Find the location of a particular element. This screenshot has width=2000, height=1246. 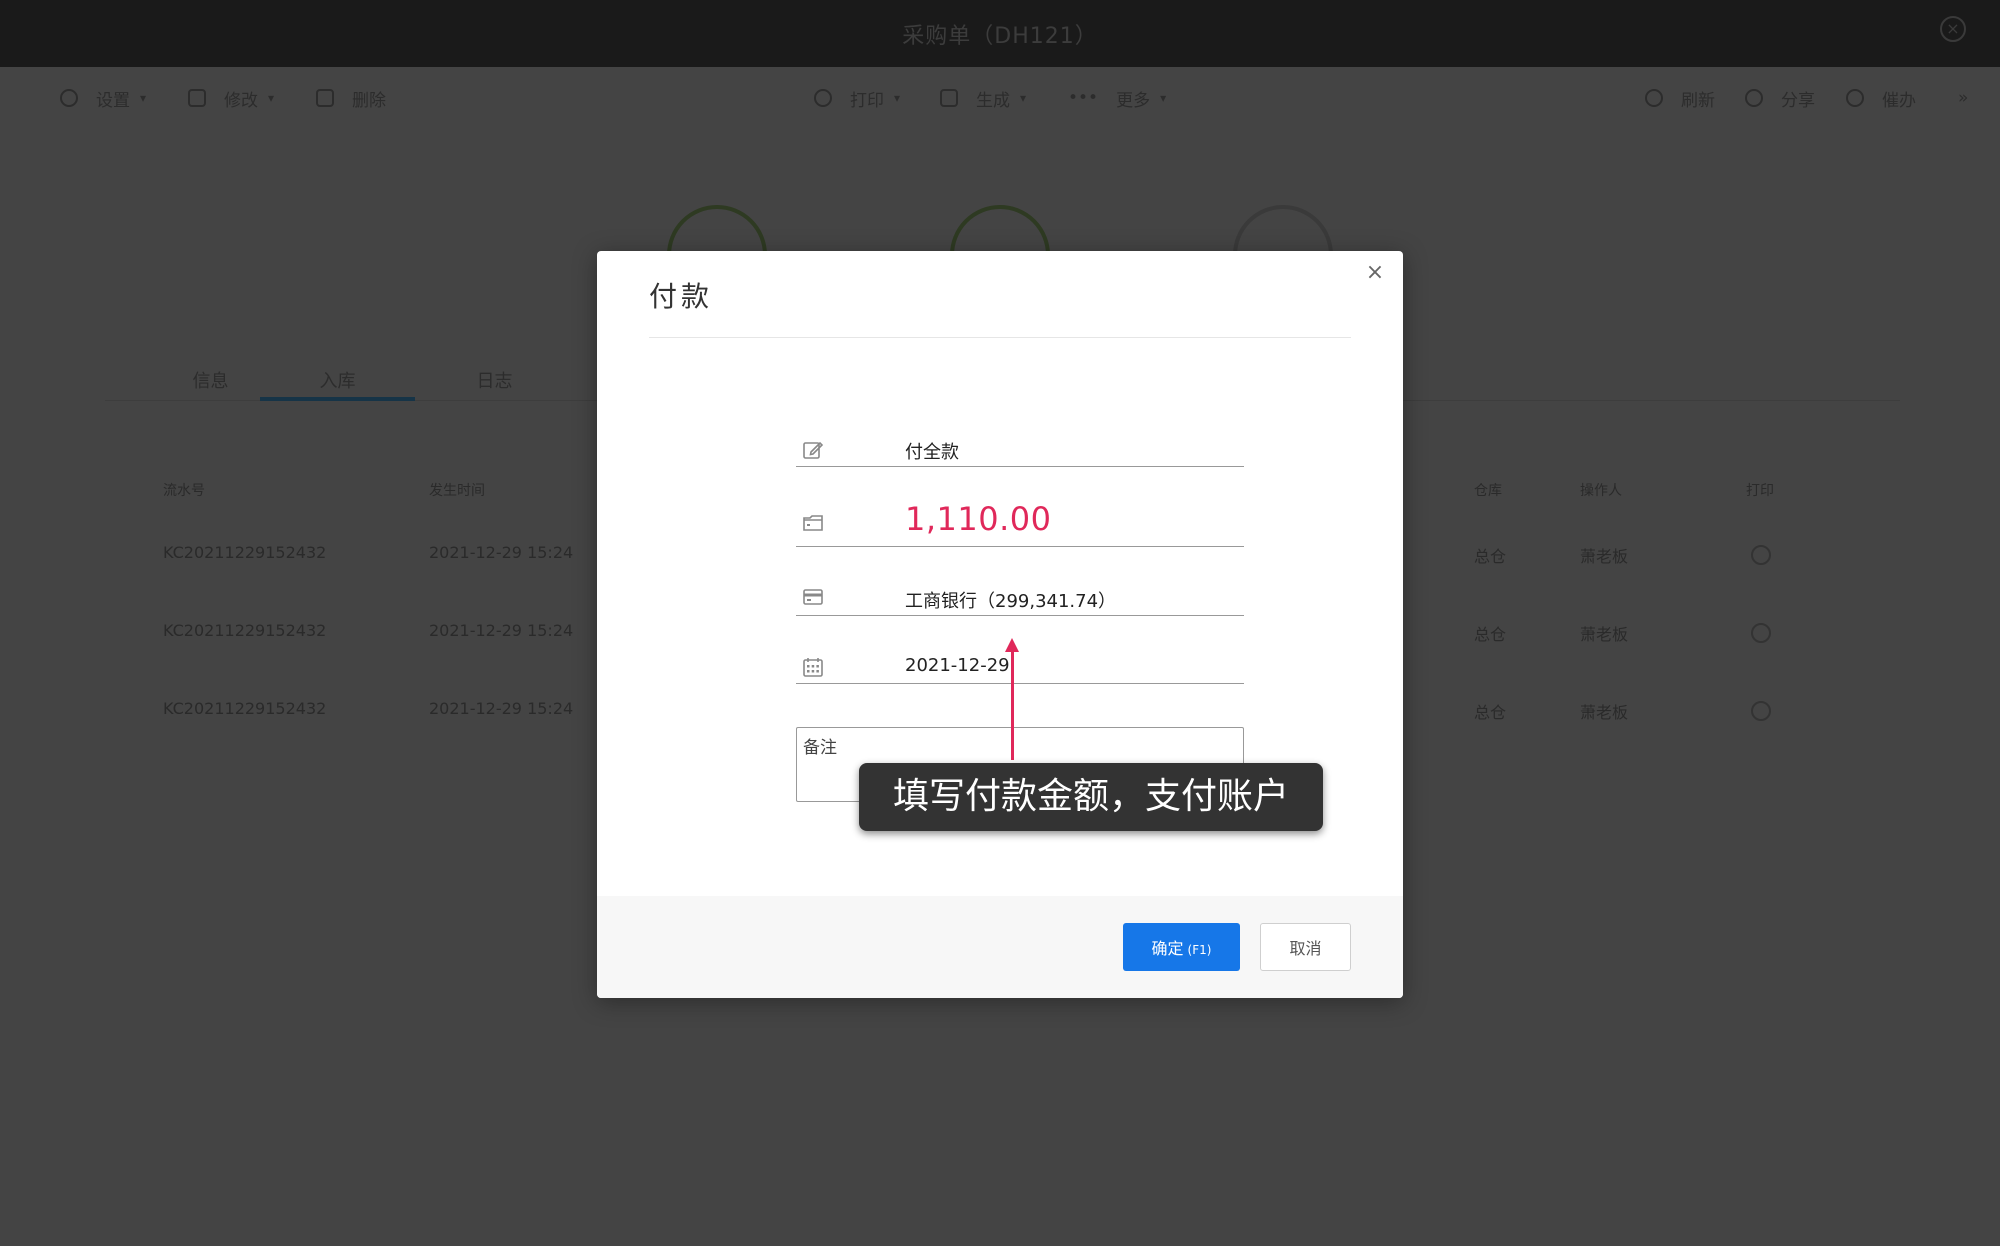

print-label: 打印 is located at coordinates (867, 100).